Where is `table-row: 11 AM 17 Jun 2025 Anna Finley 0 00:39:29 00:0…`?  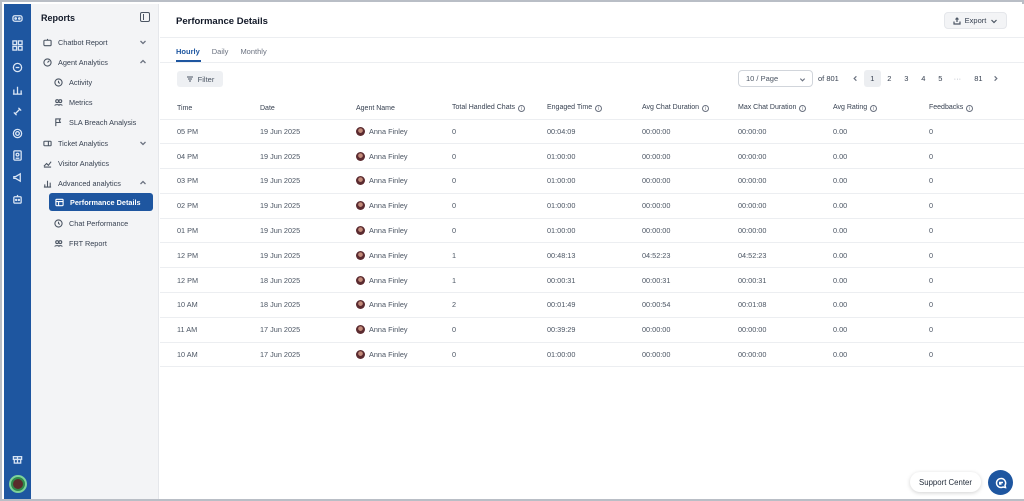 table-row: 11 AM 17 Jun 2025 Anna Finley 0 00:39:29 00:0… is located at coordinates (592, 329).